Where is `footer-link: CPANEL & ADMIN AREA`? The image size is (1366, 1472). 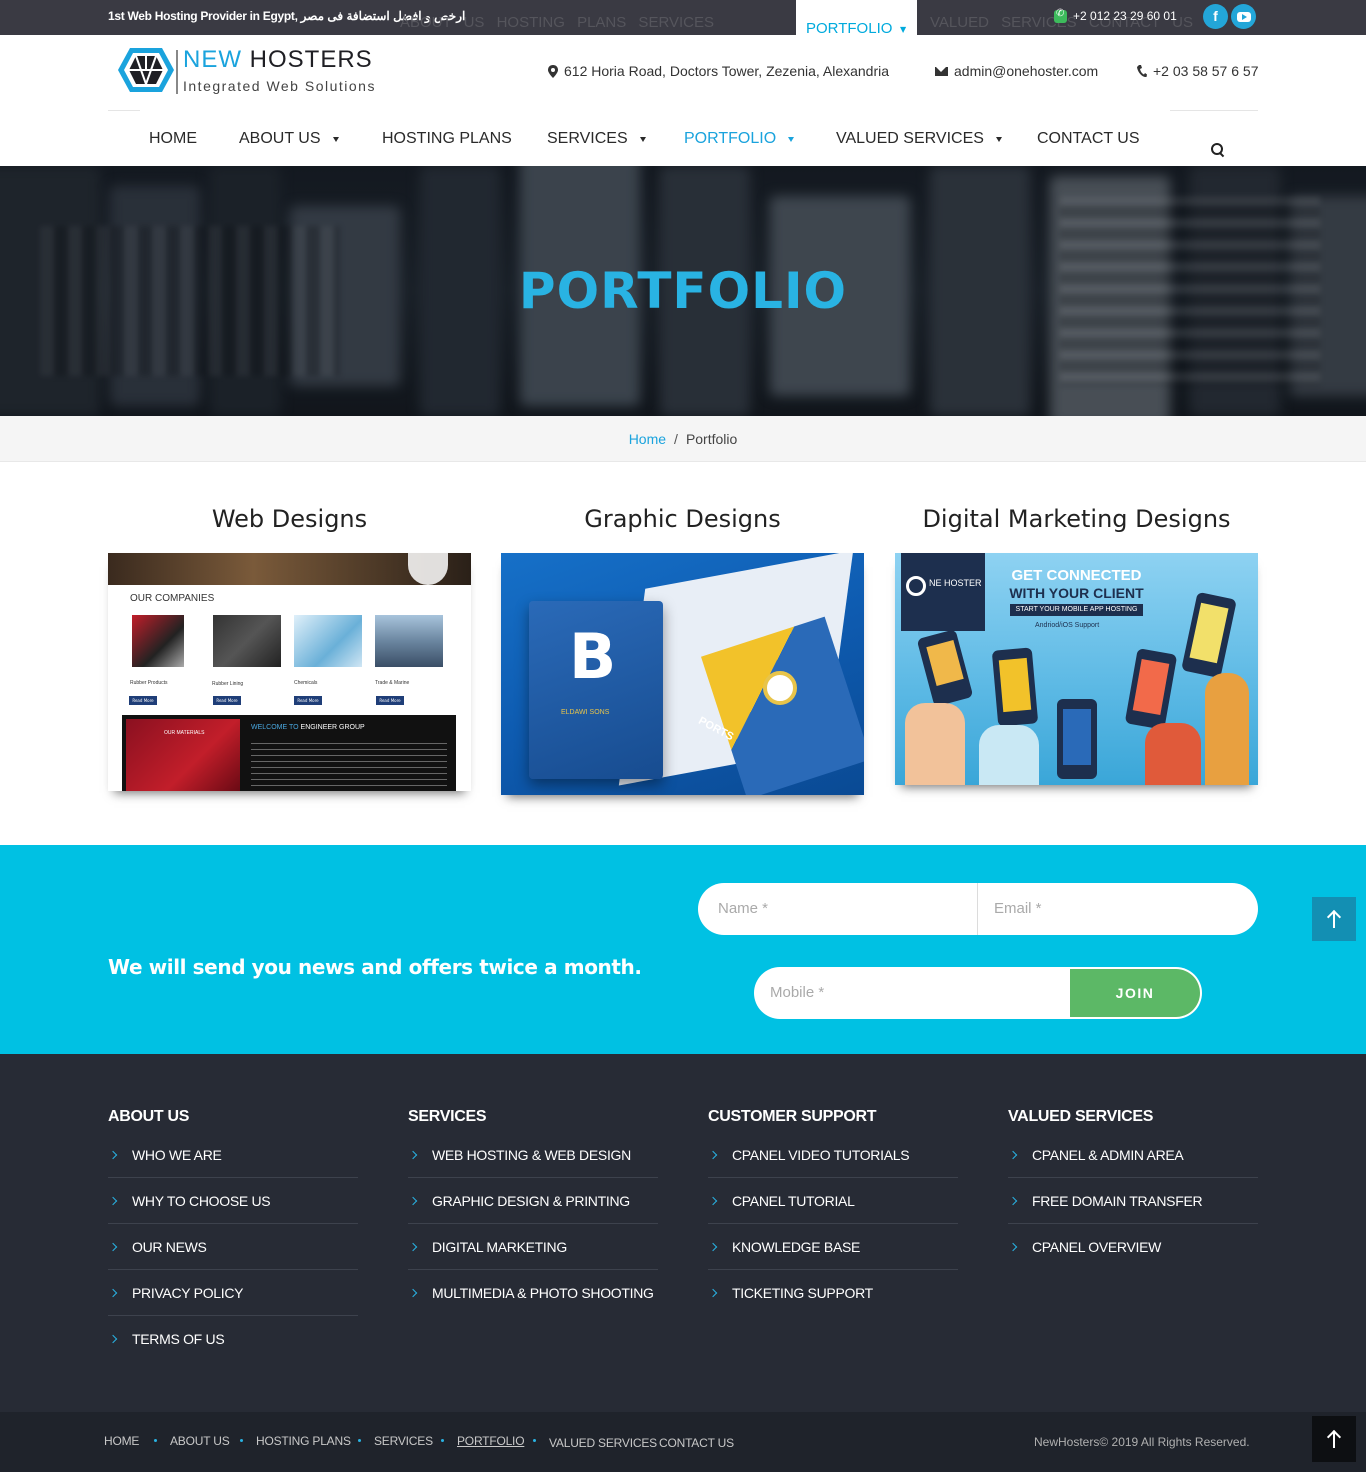
footer-link: CPANEL & ADMIN AREA is located at coordinates (1133, 1155).